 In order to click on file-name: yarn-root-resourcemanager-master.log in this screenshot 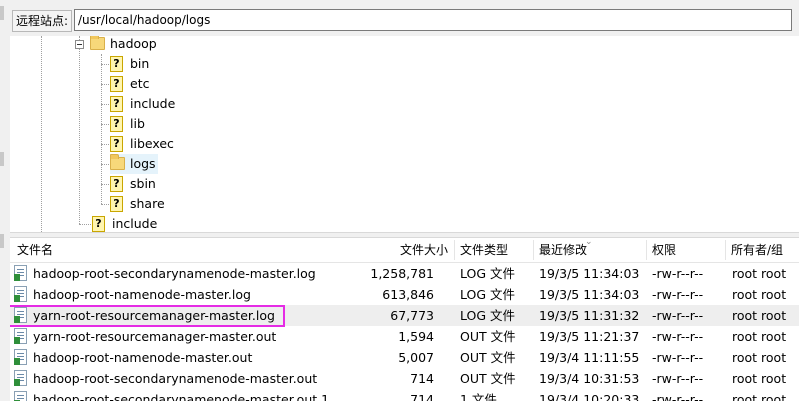, I will do `click(154, 315)`.